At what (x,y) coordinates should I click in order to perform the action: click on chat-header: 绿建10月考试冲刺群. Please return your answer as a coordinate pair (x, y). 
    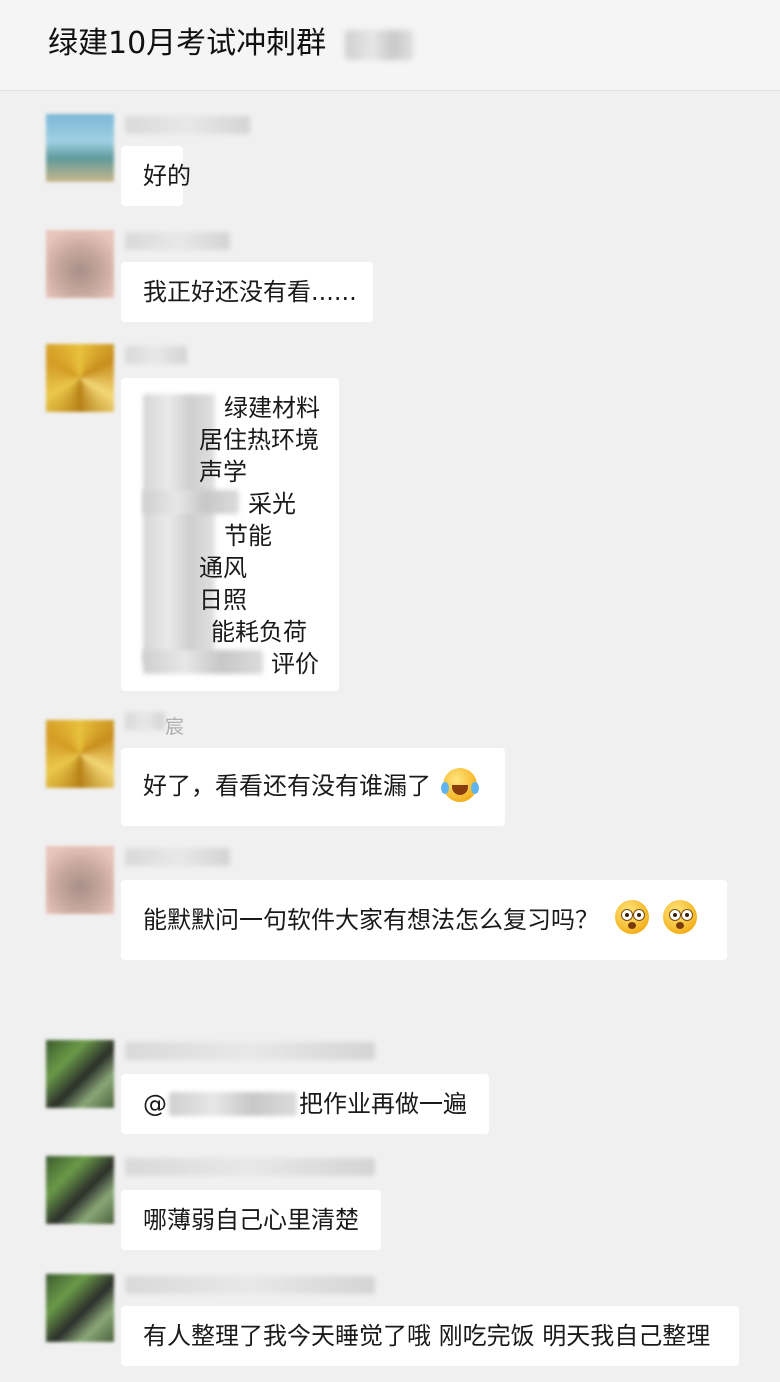
    Looking at the image, I should click on (390, 45).